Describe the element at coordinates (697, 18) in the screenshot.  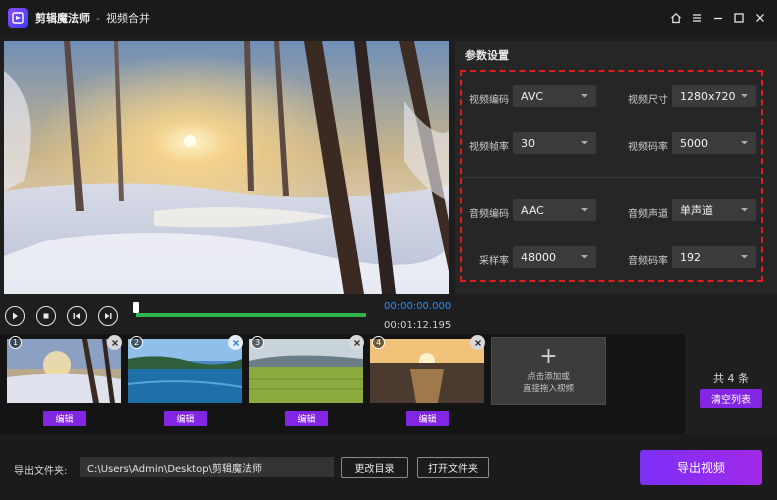
I see `menu-icon` at that location.